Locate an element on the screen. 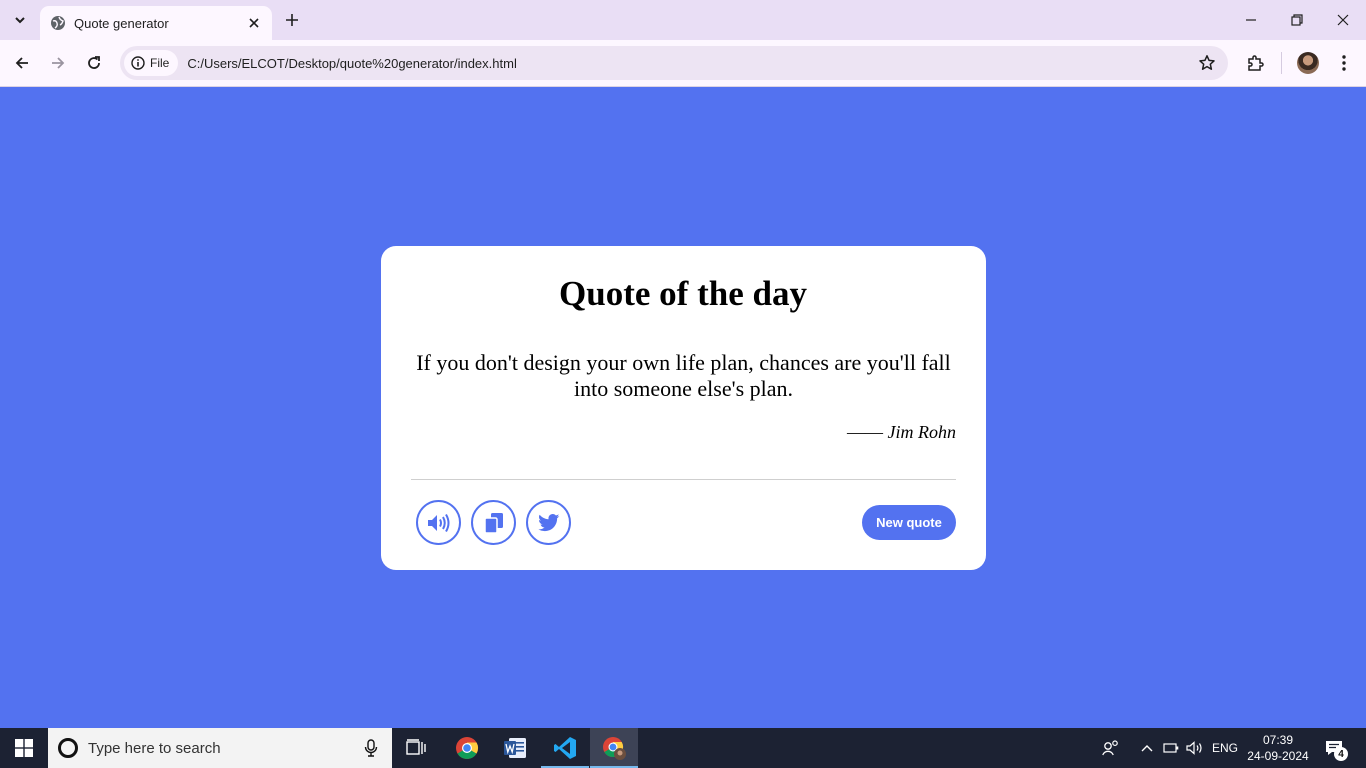 This screenshot has height=768, width=1366. battery-icon is located at coordinates (1171, 748).